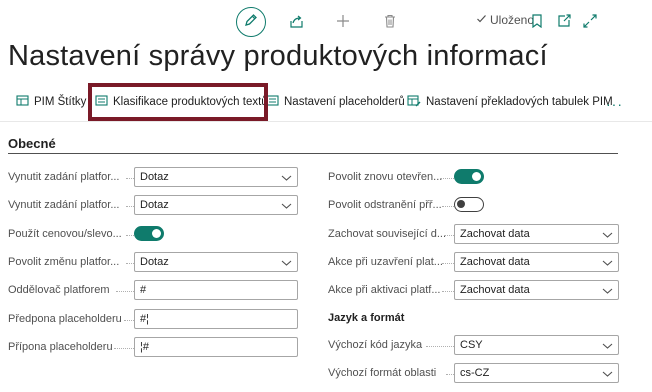 This screenshot has height=392, width=652. What do you see at coordinates (481, 20) in the screenshot?
I see `checkmark-icon` at bounding box center [481, 20].